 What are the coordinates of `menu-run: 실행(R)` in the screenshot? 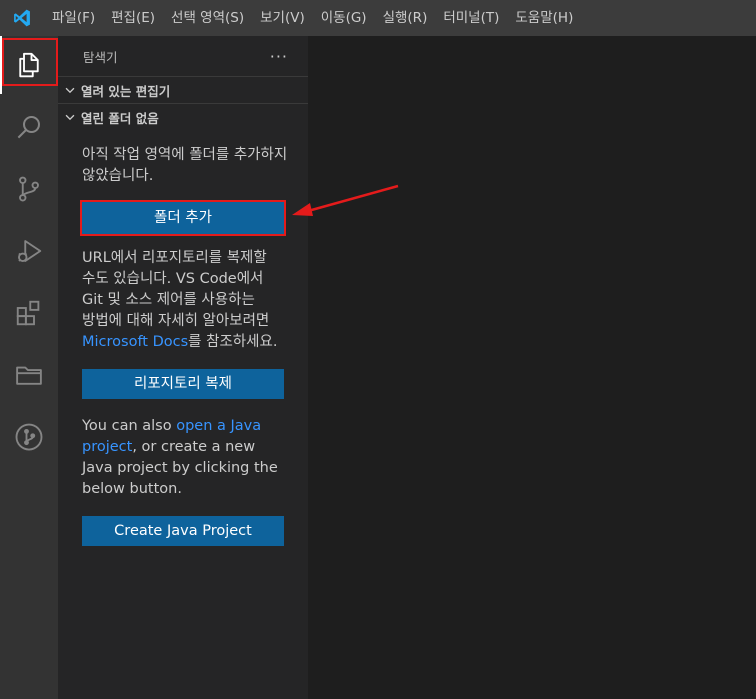 It's located at (405, 18).